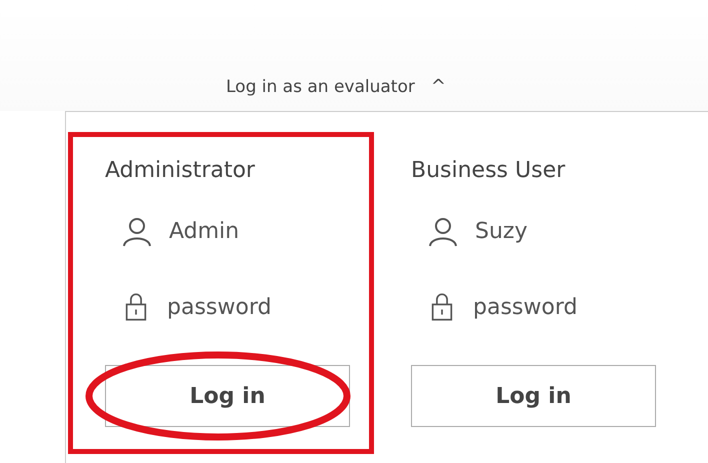 The image size is (708, 463). I want to click on role-heading: Administrator, so click(180, 171).